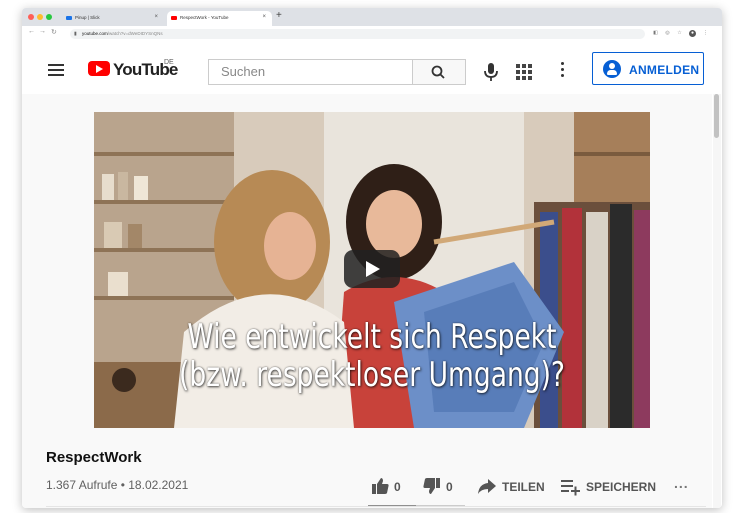  What do you see at coordinates (391, 486) in the screenshot?
I see `like-button: 0` at bounding box center [391, 486].